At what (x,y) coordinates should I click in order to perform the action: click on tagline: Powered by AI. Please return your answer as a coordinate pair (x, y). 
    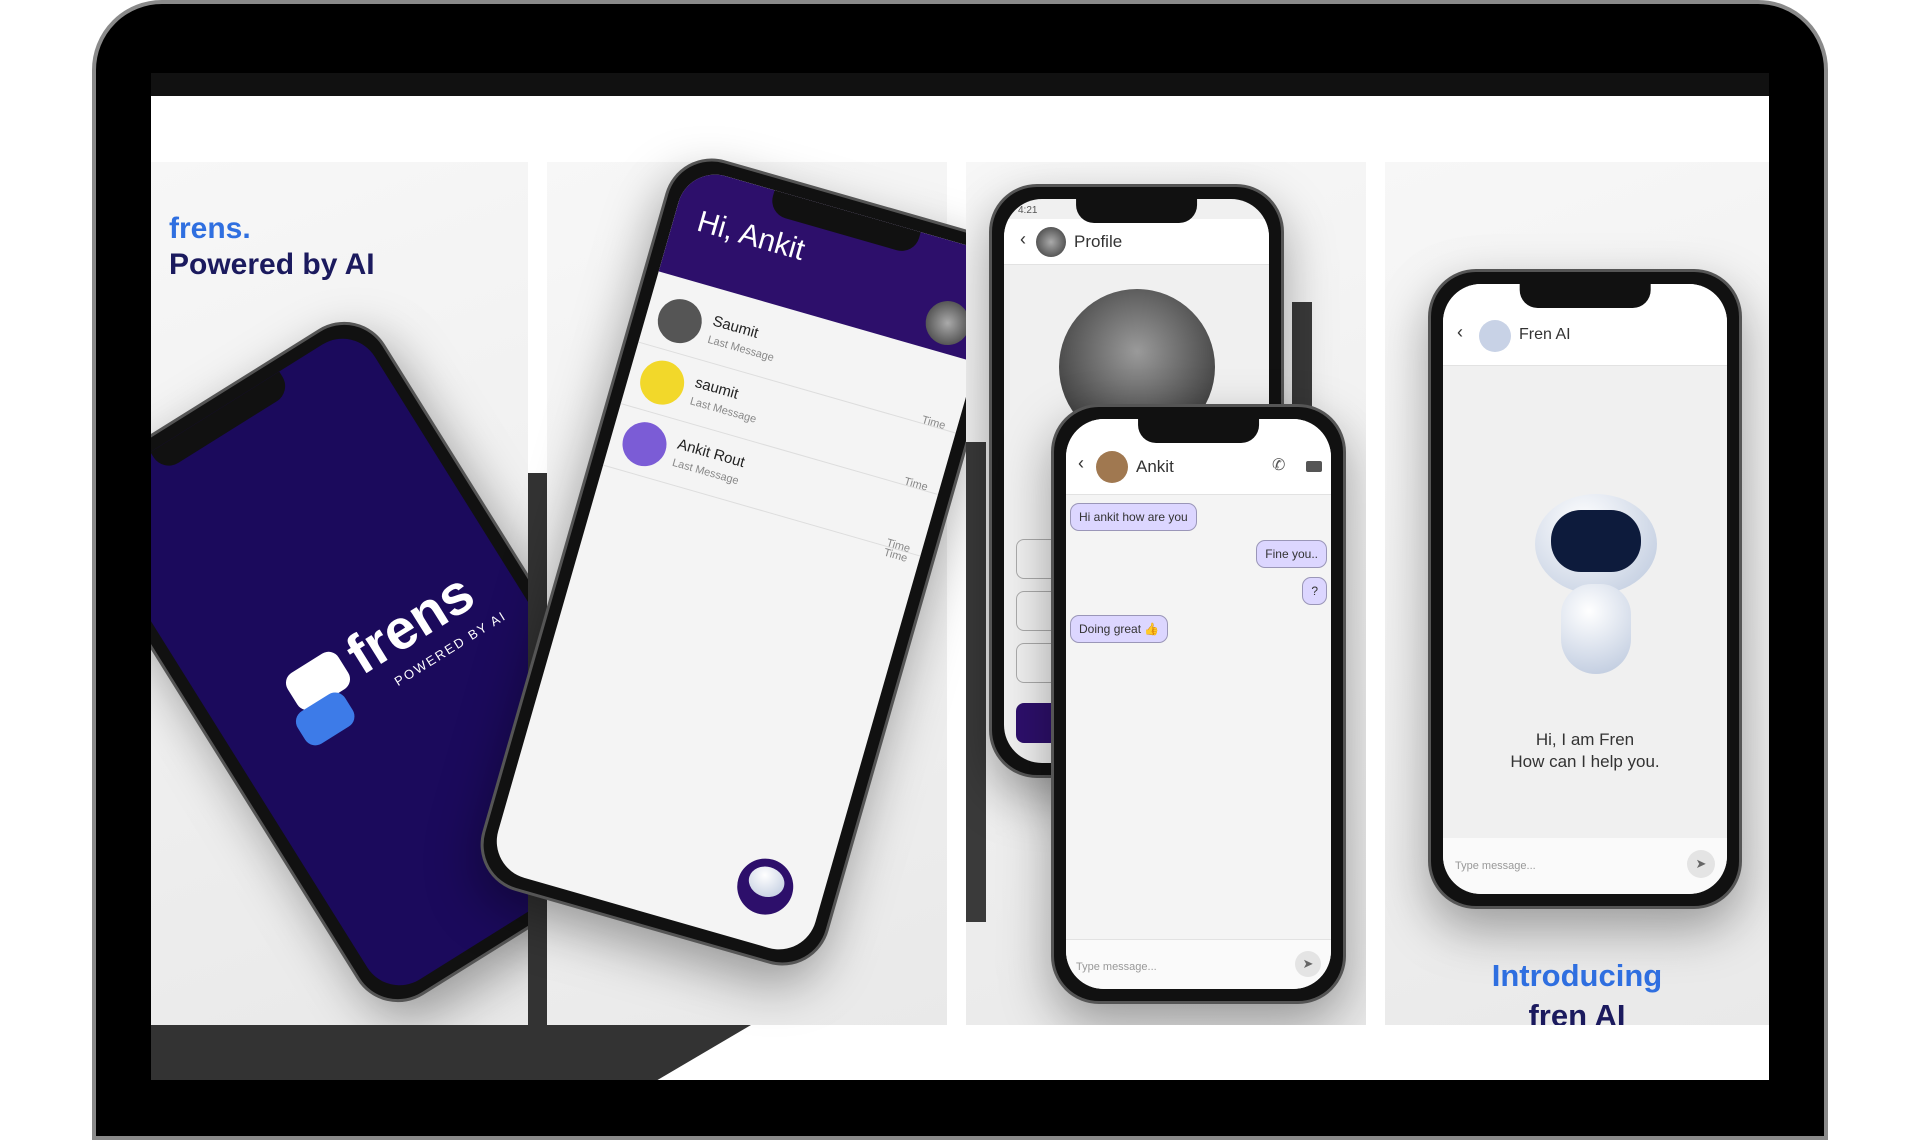
    Looking at the image, I should click on (272, 264).